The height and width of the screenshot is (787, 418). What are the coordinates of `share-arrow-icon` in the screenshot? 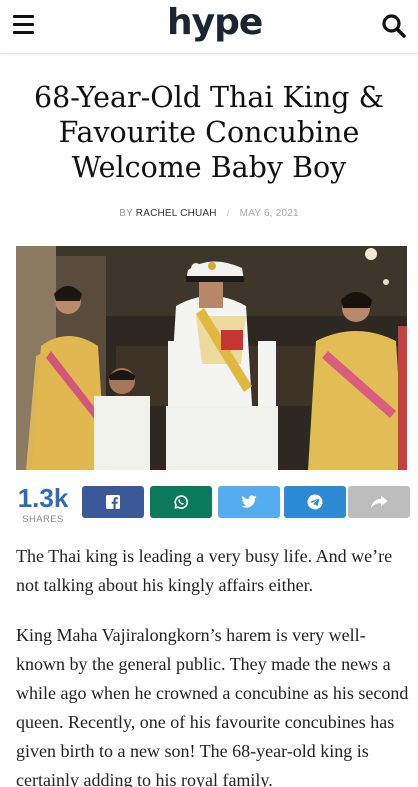 It's located at (379, 501).